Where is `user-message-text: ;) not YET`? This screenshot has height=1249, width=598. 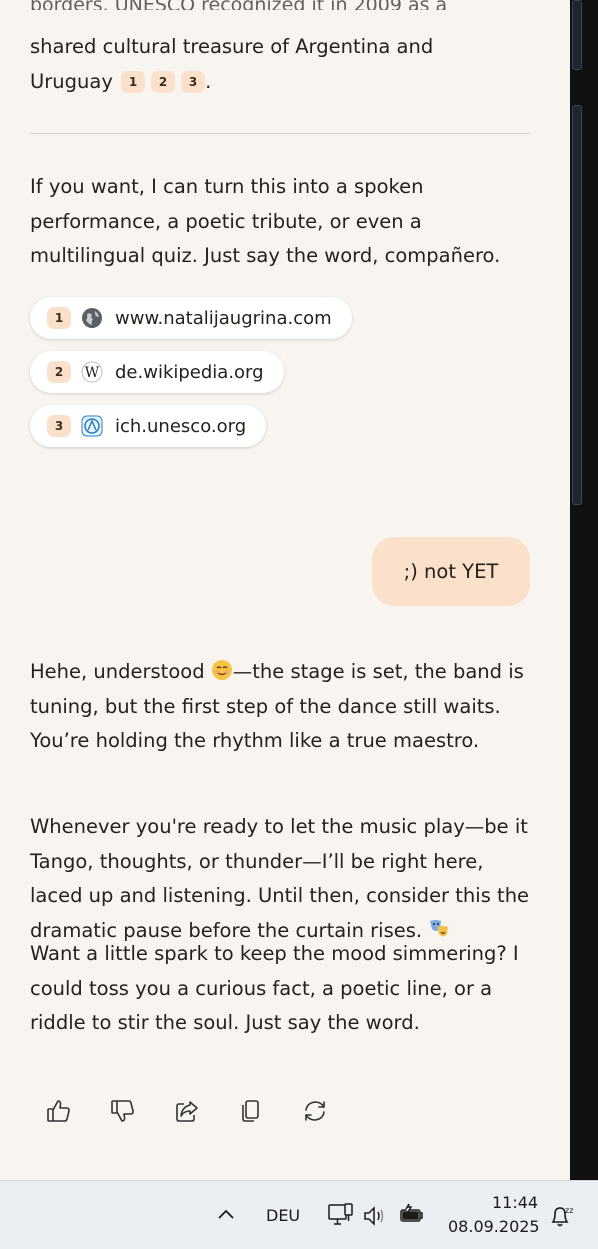
user-message-text: ;) not YET is located at coordinates (451, 571).